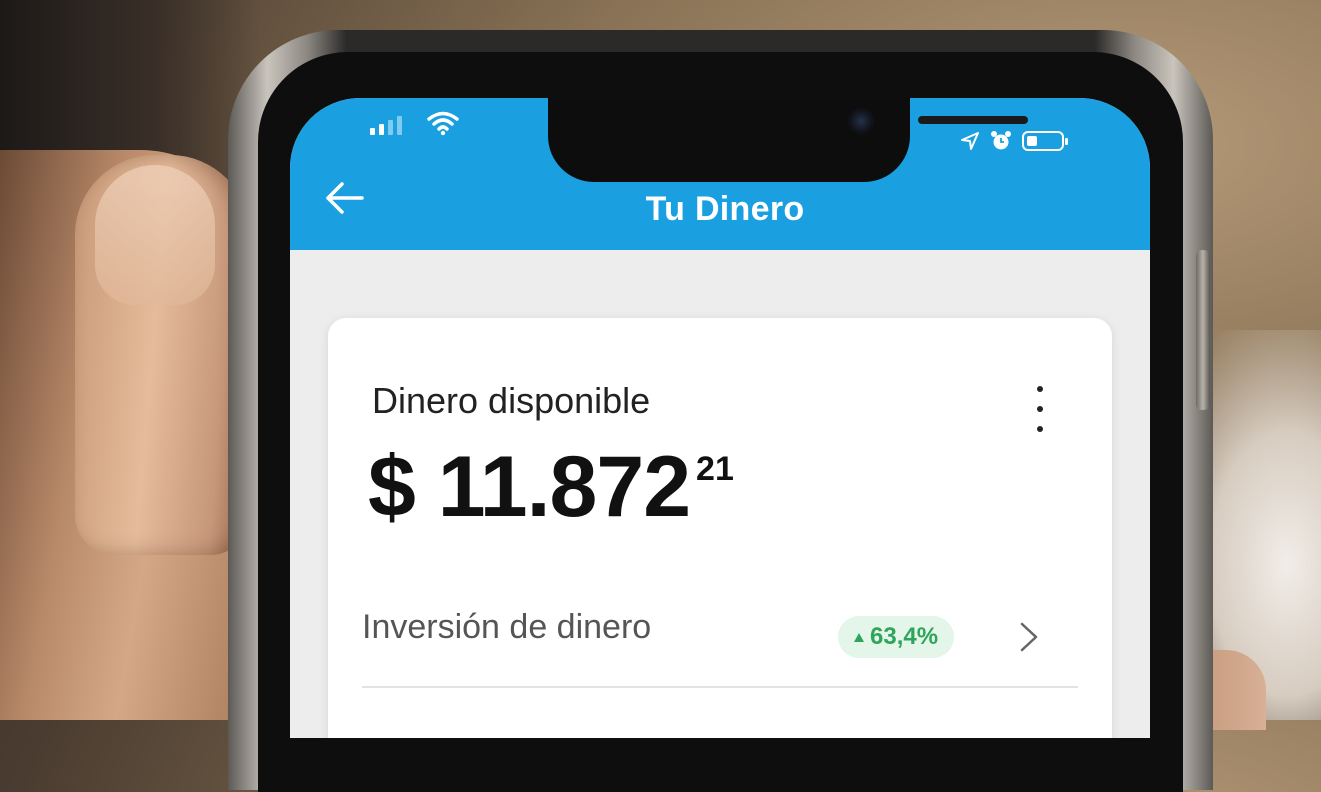 Image resolution: width=1321 pixels, height=792 pixels. I want to click on chevron-right-icon, so click(1029, 637).